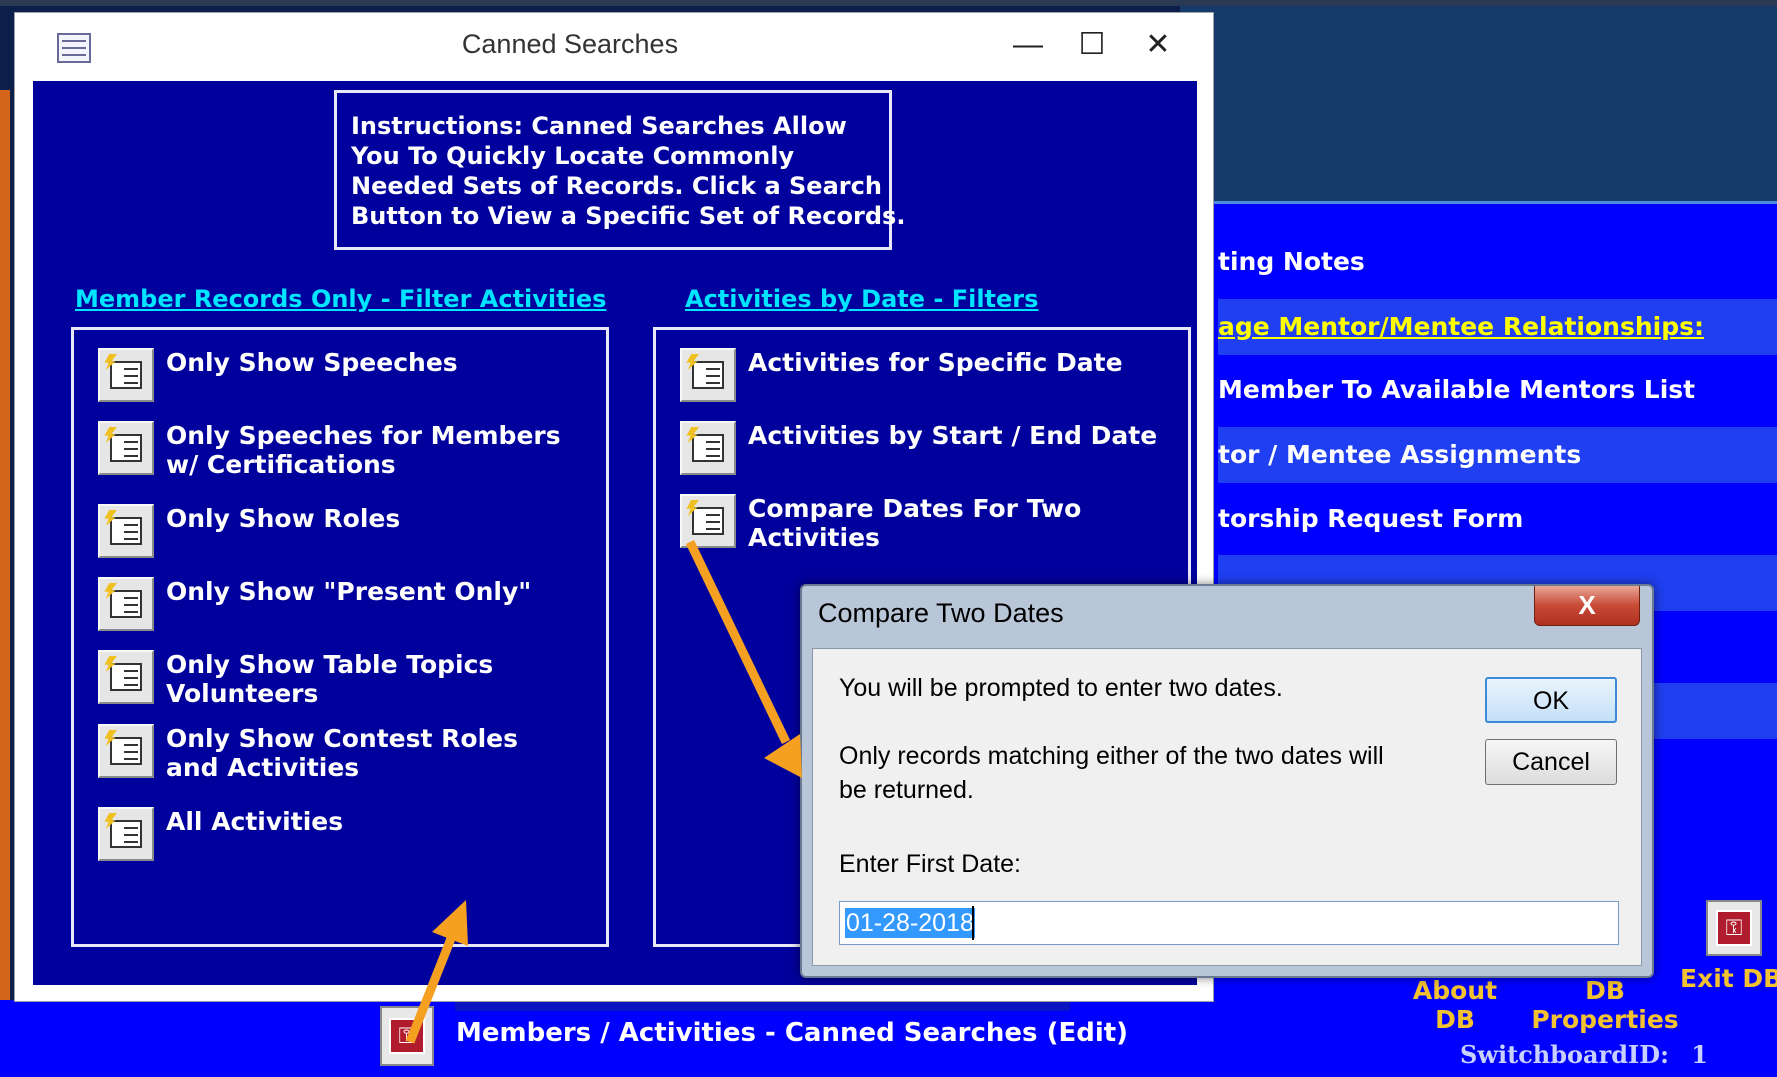  I want to click on only-show-roles-button, so click(126, 531).